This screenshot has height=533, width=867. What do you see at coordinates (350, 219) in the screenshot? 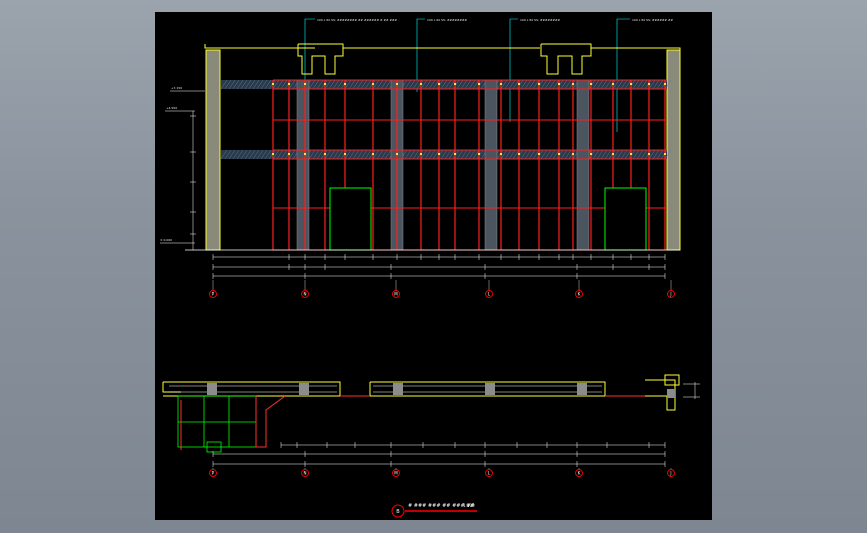
I see `door-left` at bounding box center [350, 219].